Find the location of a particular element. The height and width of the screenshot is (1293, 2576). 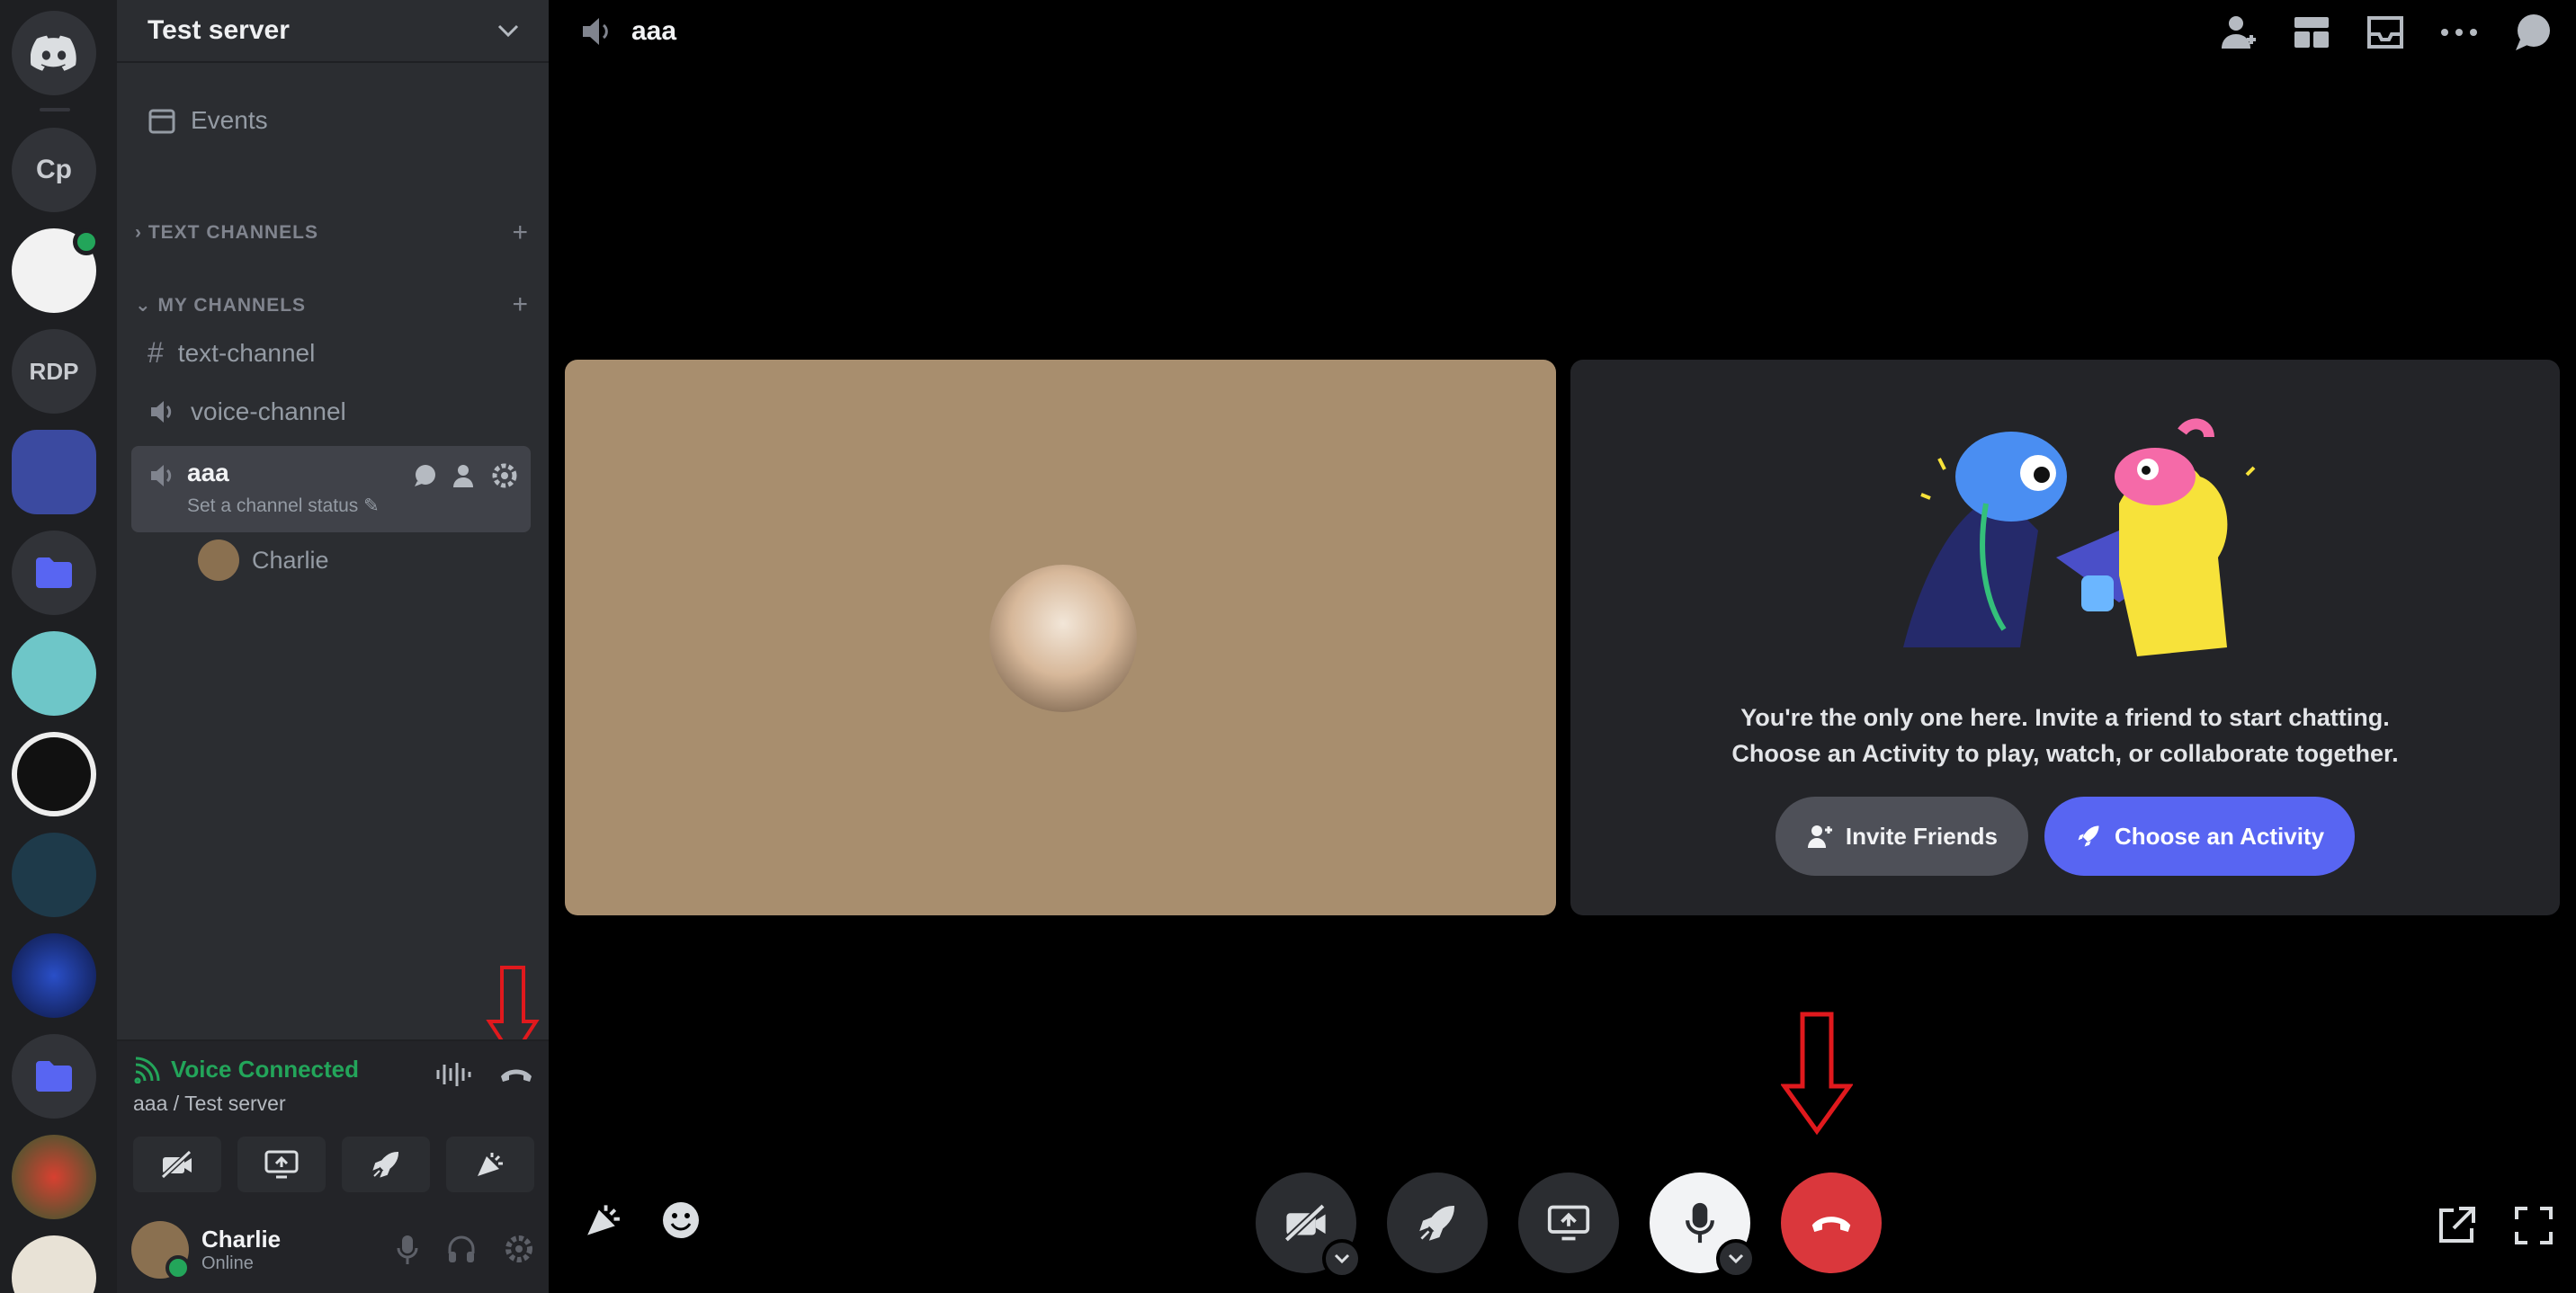

camera-toggle-button is located at coordinates (1309, 1226).